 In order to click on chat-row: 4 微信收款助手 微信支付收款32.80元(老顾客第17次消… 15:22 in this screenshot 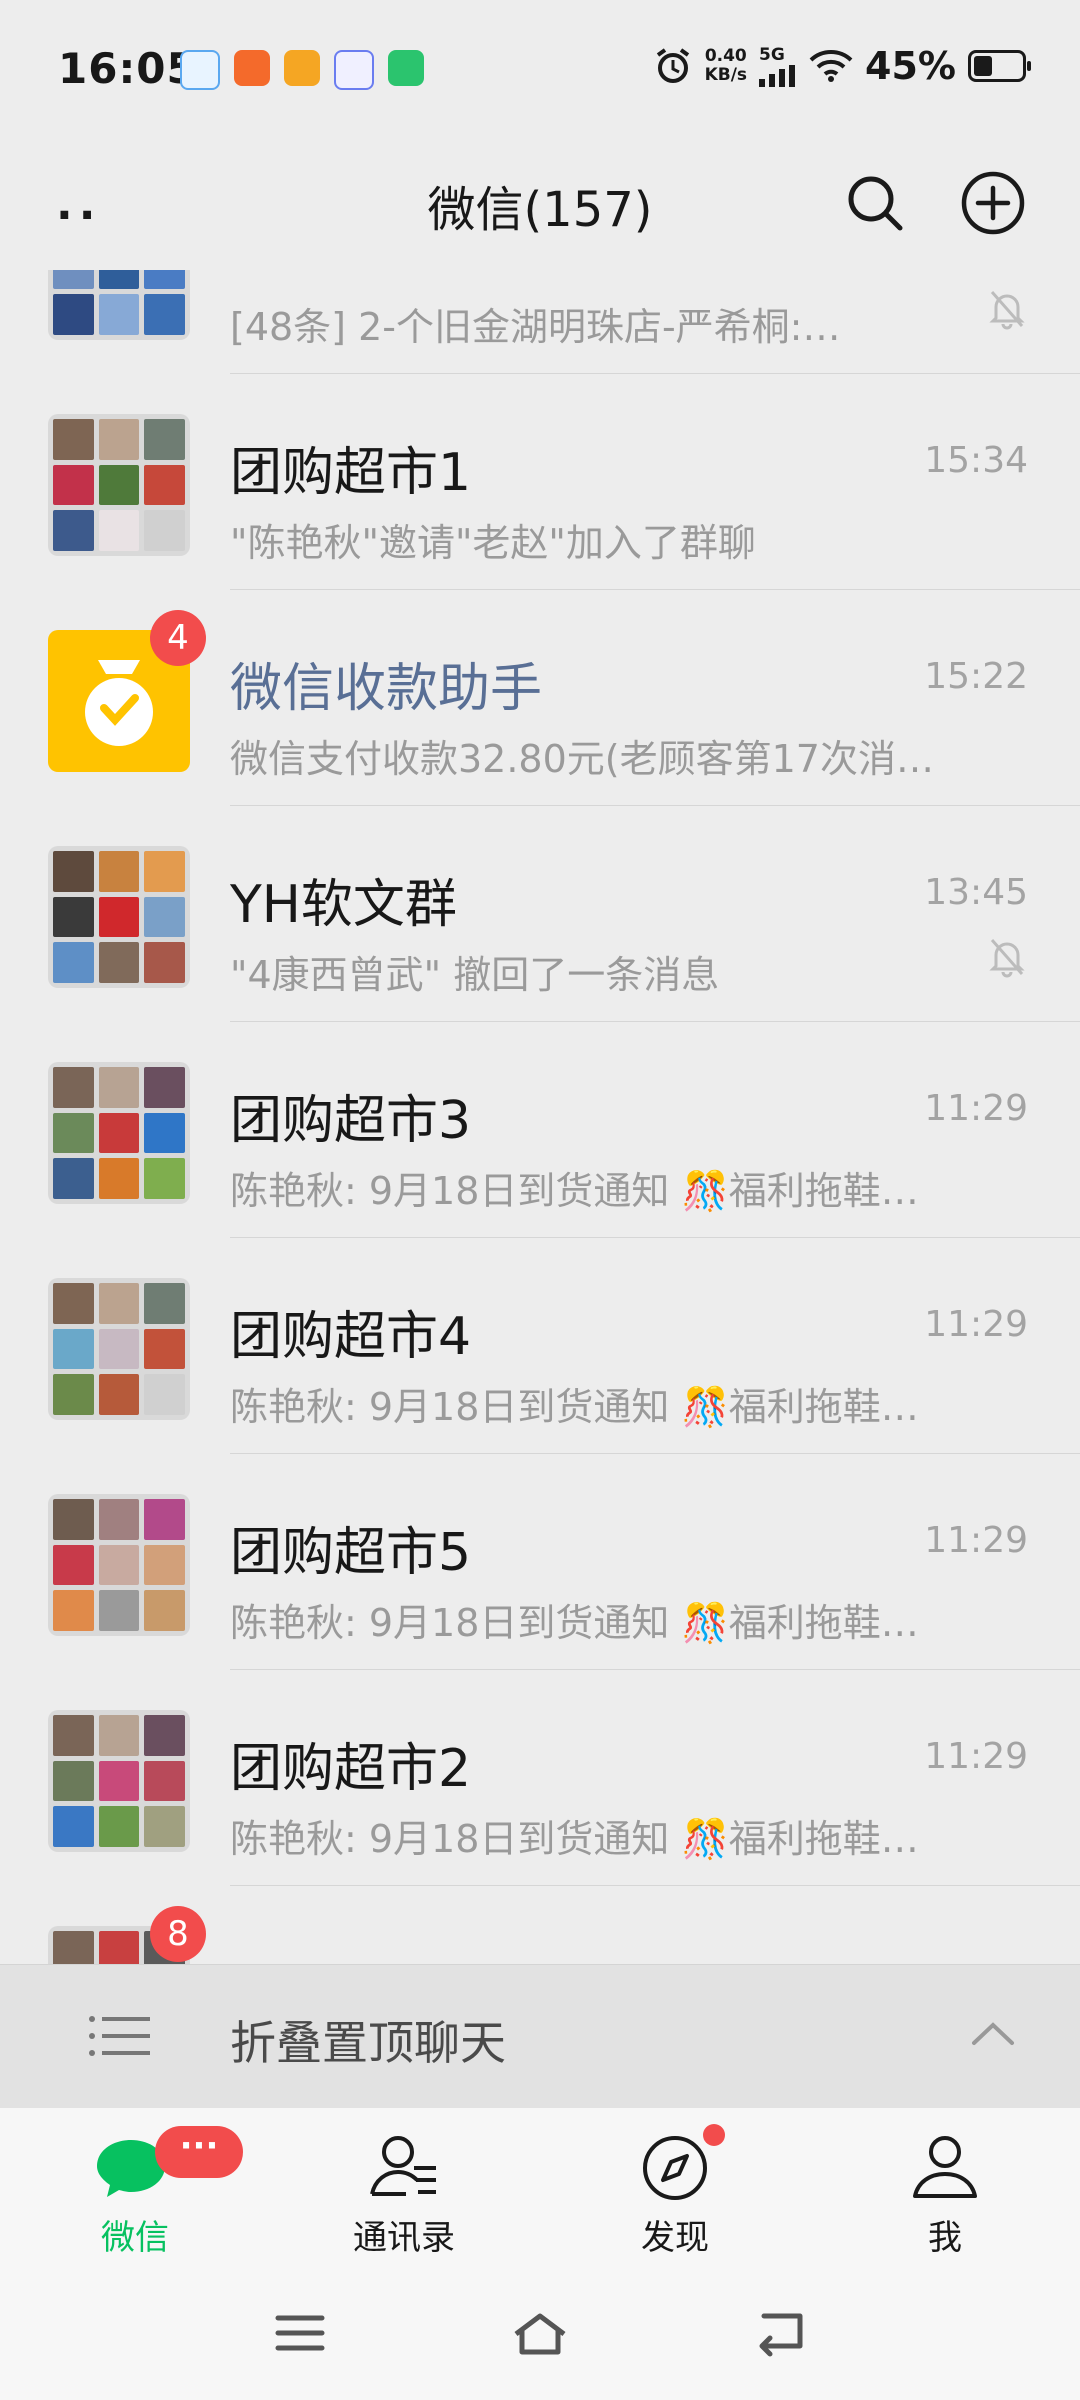, I will do `click(540, 698)`.